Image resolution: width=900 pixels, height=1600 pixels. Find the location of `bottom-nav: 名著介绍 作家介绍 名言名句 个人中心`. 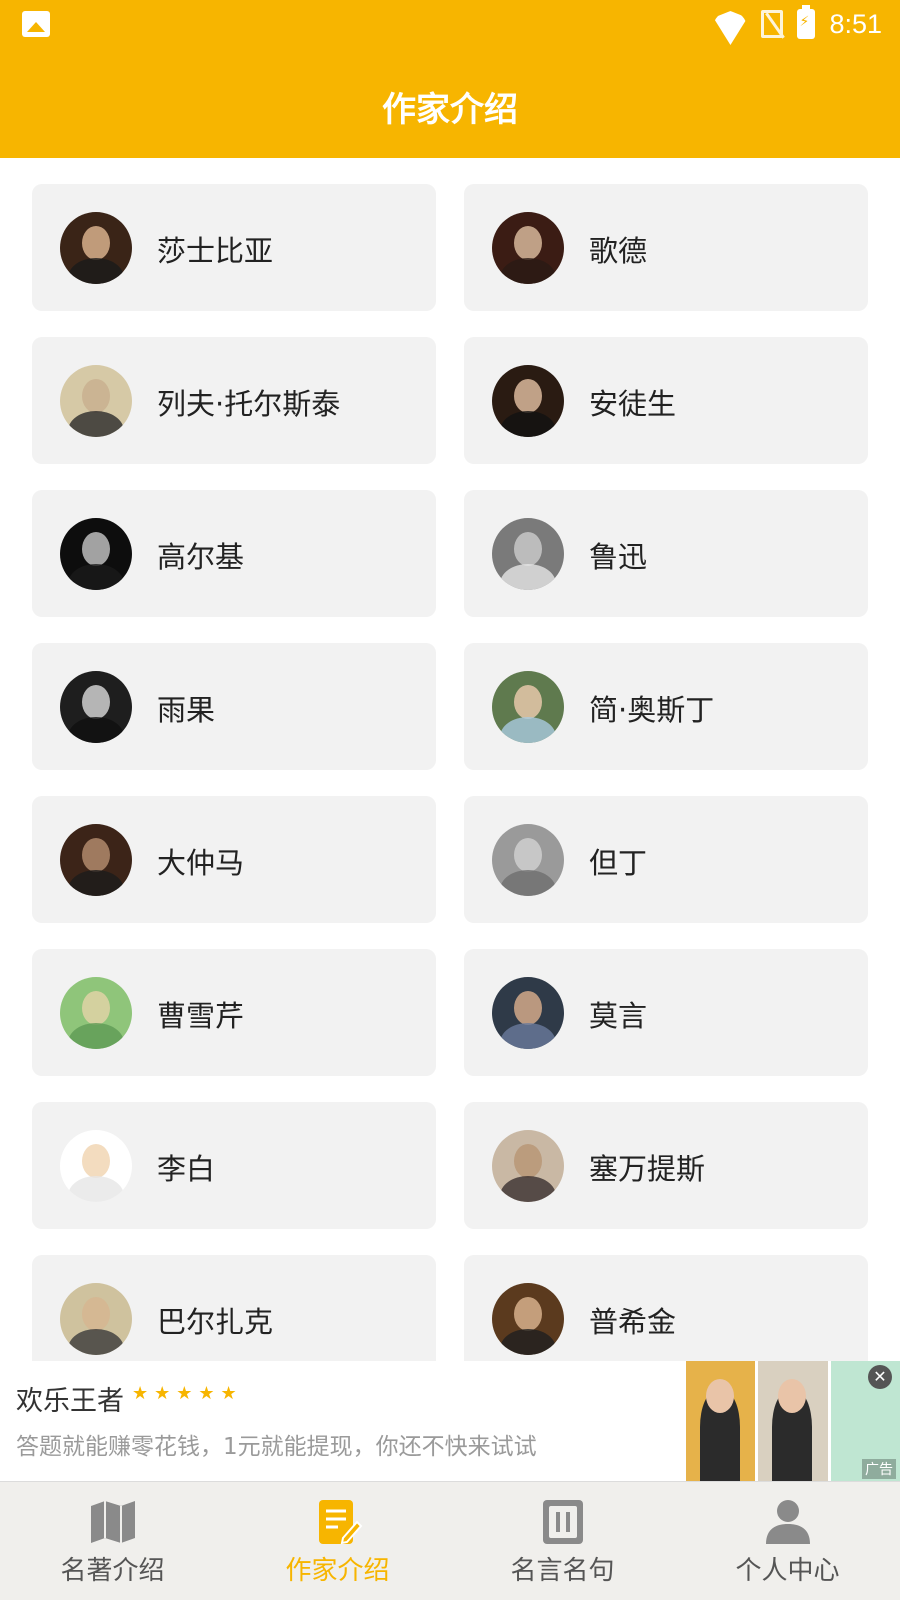

bottom-nav: 名著介绍 作家介绍 名言名句 个人中心 is located at coordinates (450, 1540).